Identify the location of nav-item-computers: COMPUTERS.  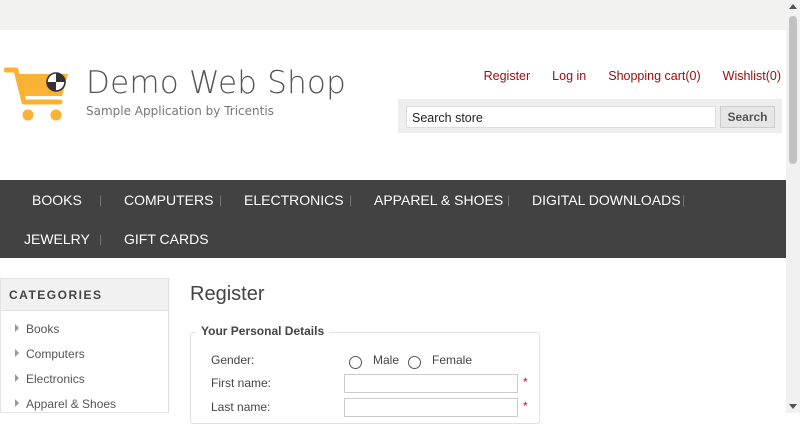
(168, 200).